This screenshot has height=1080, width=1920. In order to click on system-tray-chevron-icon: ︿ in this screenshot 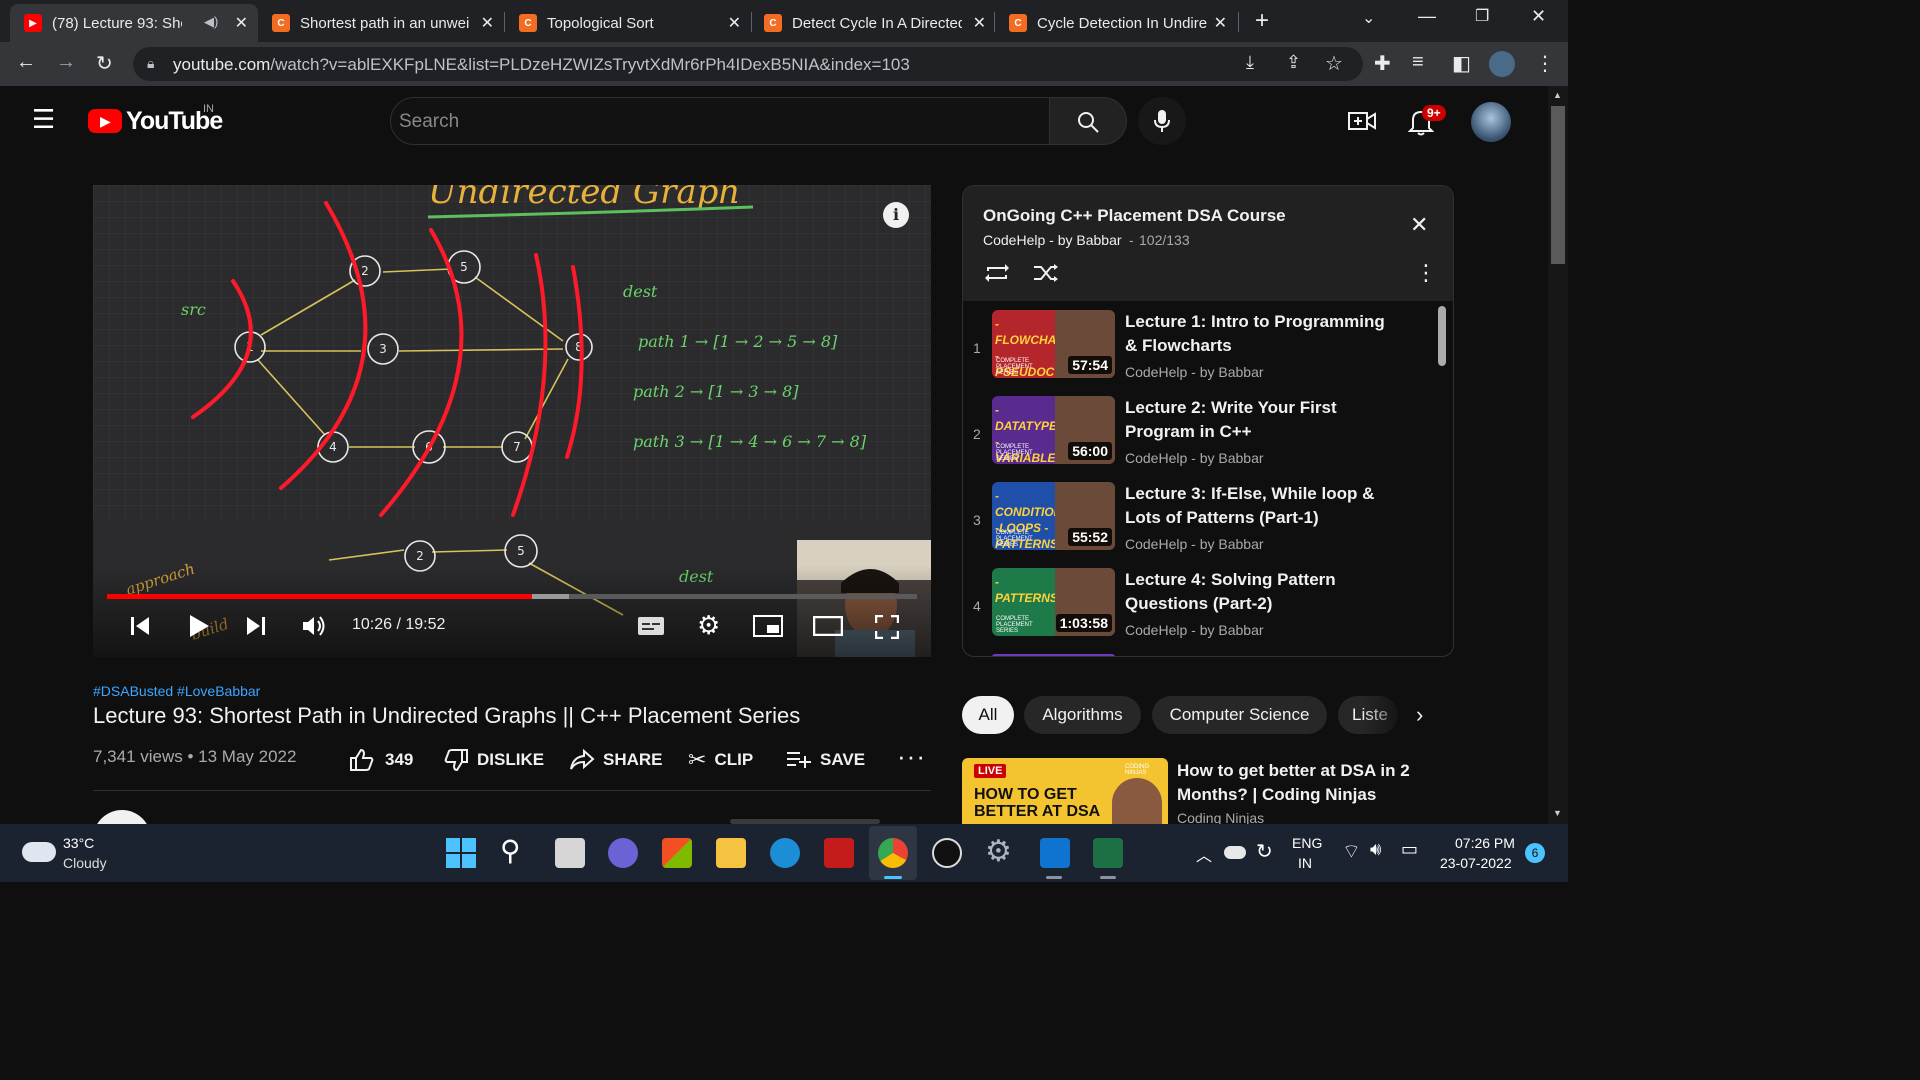, I will do `click(1204, 854)`.